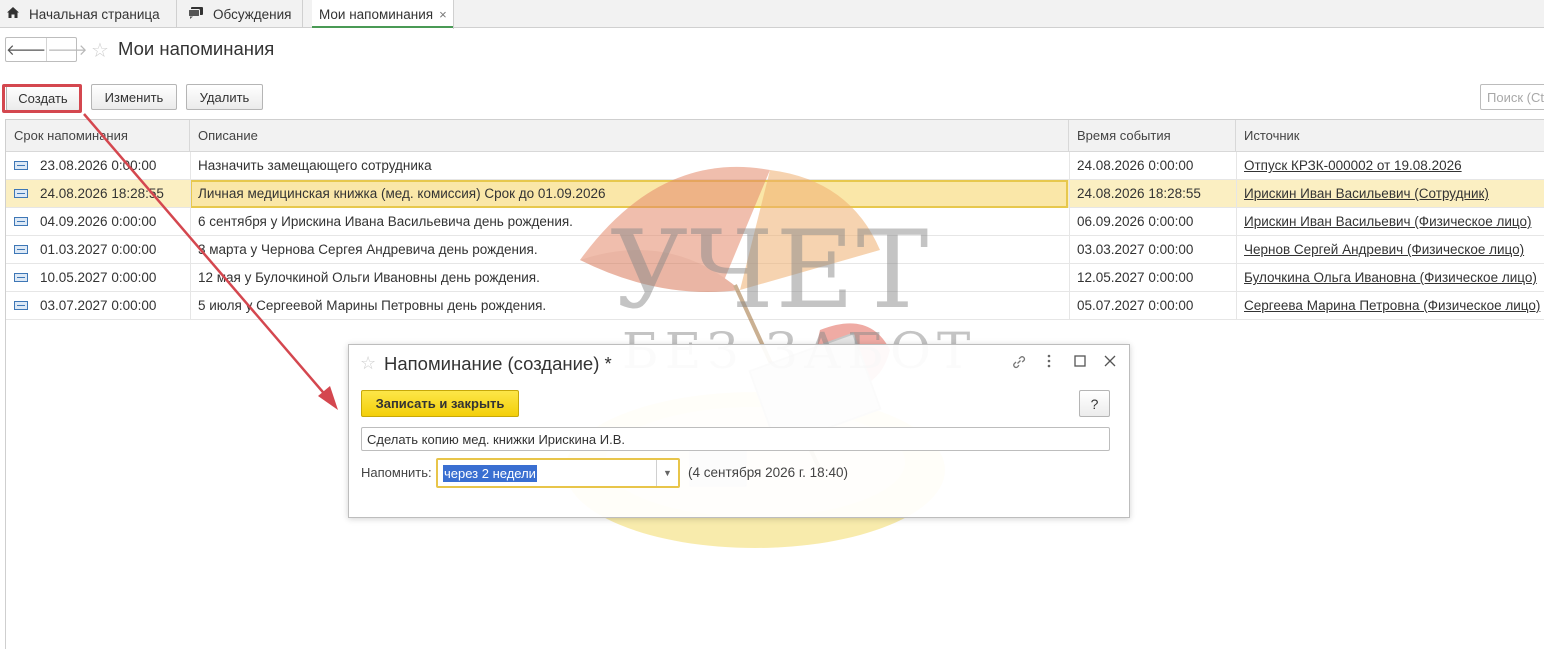 The height and width of the screenshot is (649, 1544). Describe the element at coordinates (1080, 362) in the screenshot. I see `maximize-icon` at that location.